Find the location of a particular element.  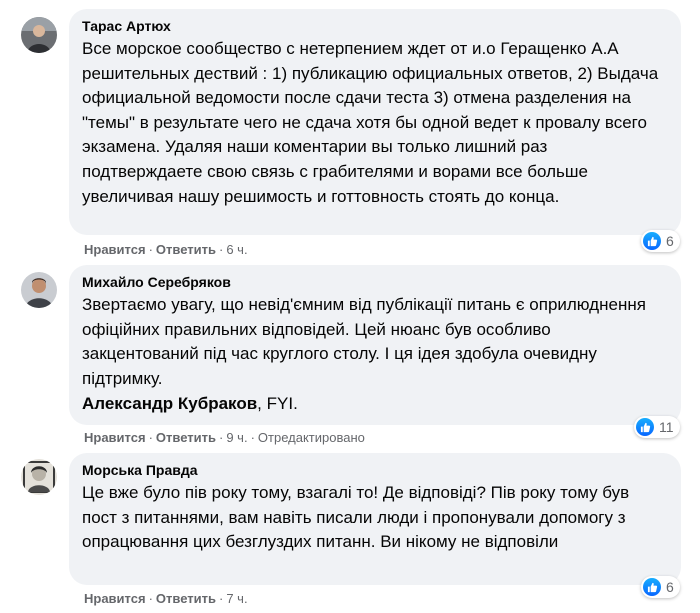

reaction-number: 11 is located at coordinates (666, 427).